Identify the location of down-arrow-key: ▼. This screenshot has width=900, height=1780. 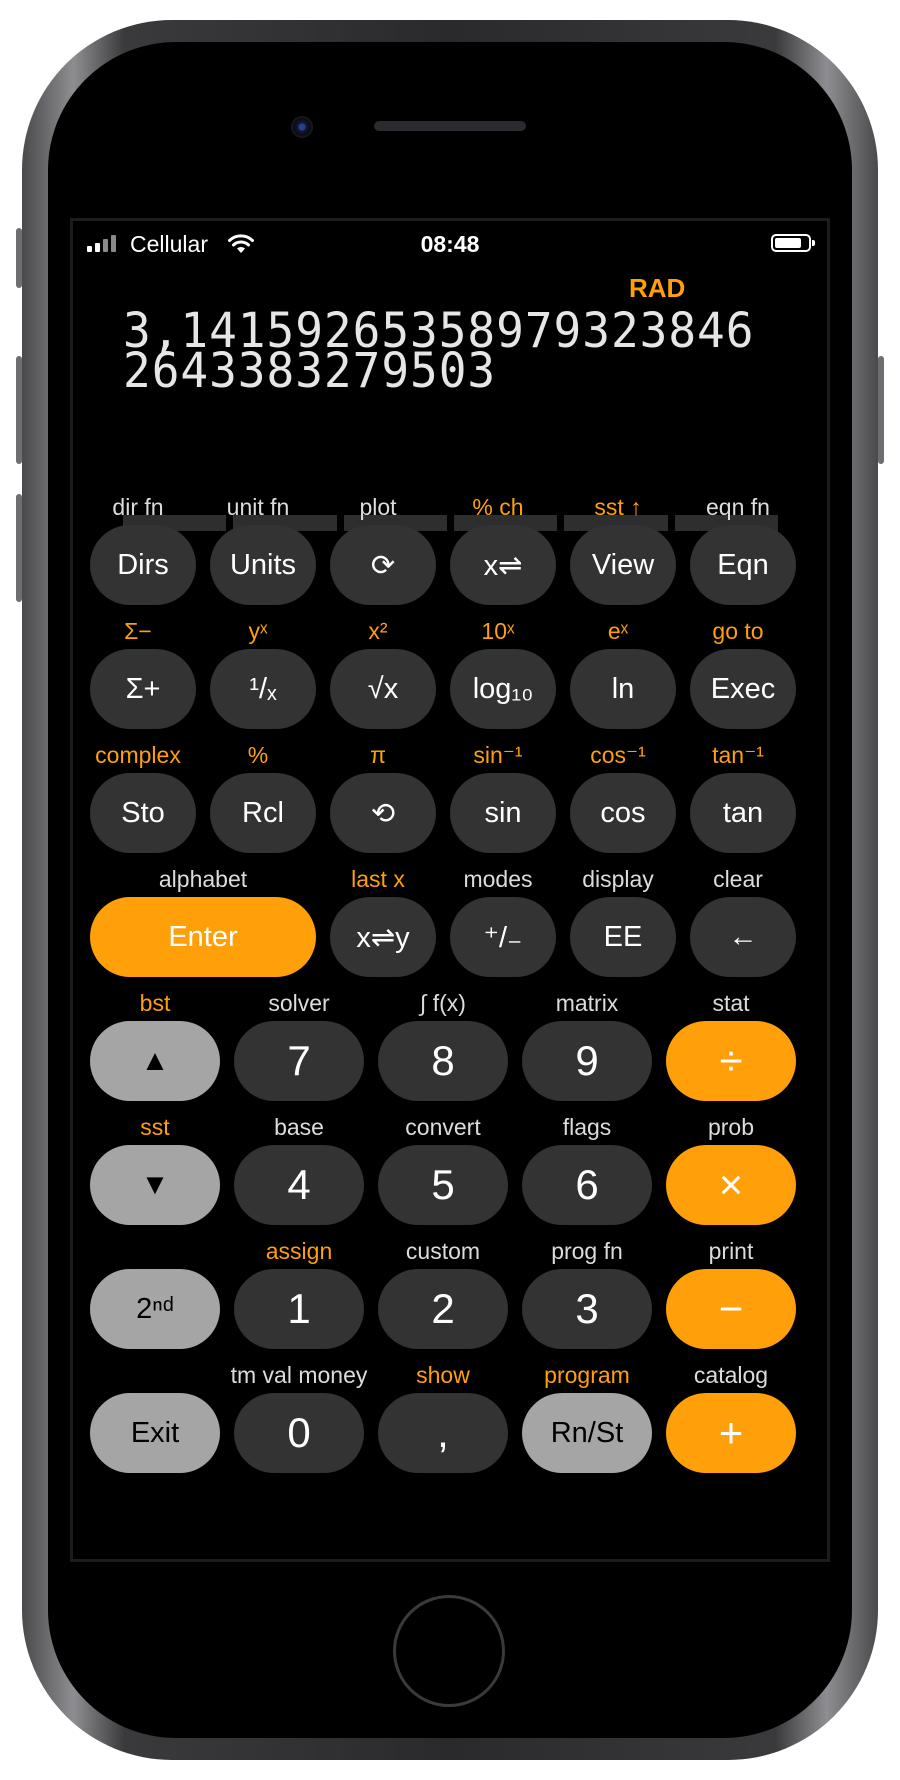
(155, 1185).